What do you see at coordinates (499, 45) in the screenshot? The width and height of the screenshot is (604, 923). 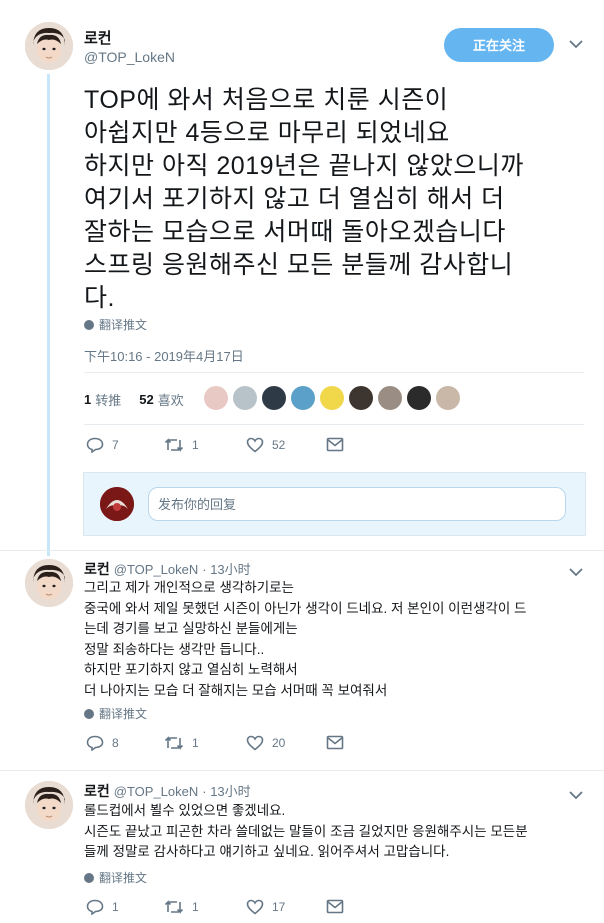 I see `following-button: 正在关注` at bounding box center [499, 45].